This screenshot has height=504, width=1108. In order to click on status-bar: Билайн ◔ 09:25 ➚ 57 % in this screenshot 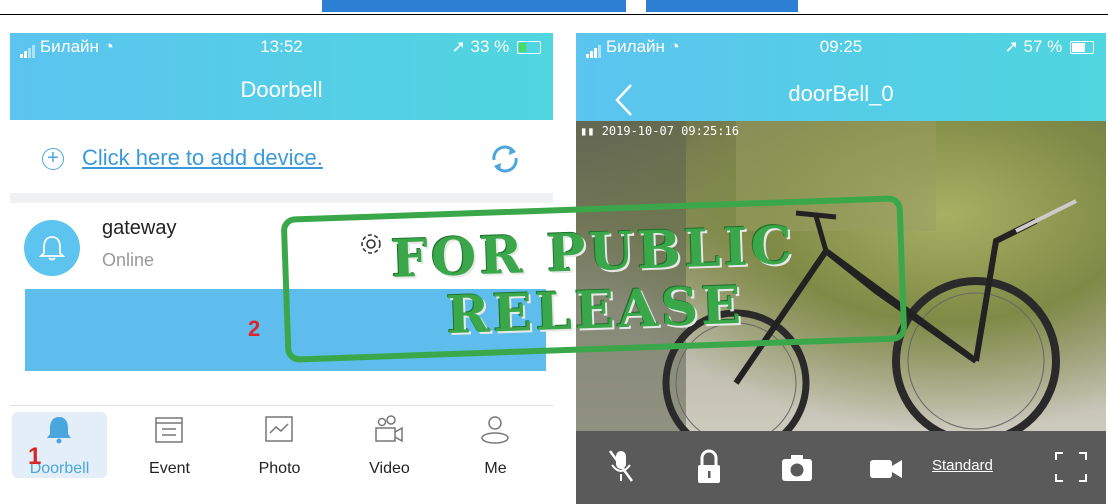, I will do `click(841, 47)`.